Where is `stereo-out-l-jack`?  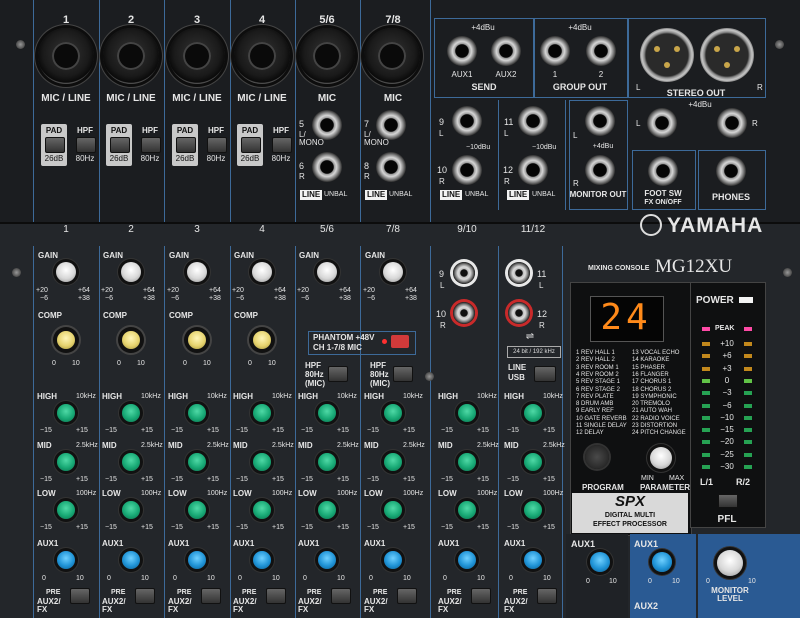
stereo-out-l-jack is located at coordinates (662, 123).